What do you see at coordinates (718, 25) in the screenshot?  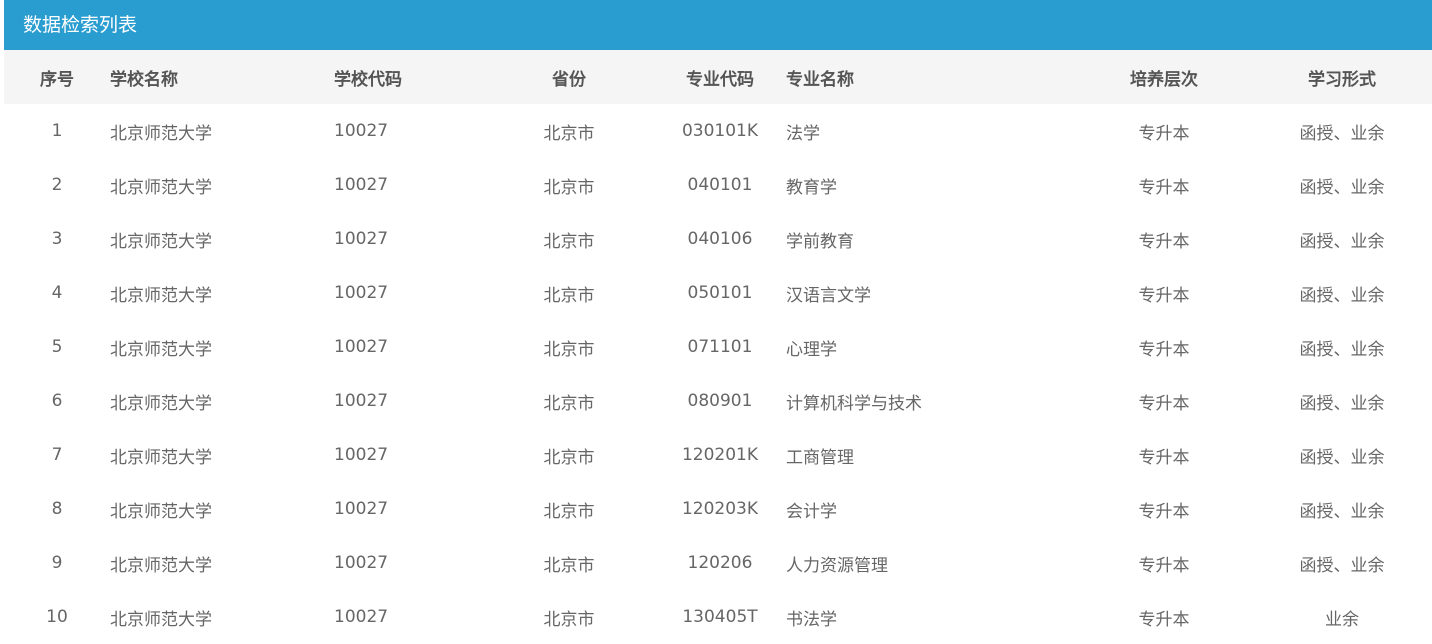 I see `panel-title: 数据检索列表` at bounding box center [718, 25].